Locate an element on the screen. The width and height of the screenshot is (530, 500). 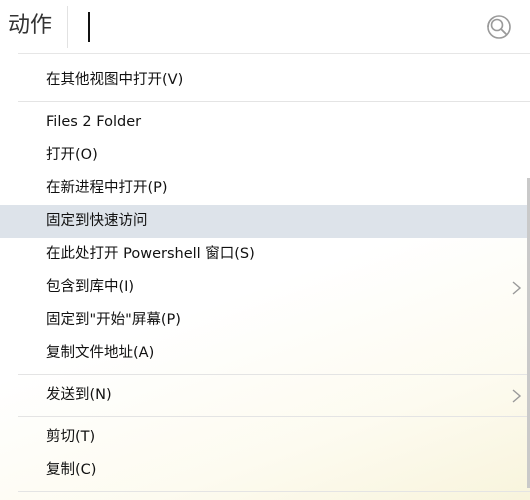
menu-item-open-new-process: 在新进程中打开(P) is located at coordinates (265, 188).